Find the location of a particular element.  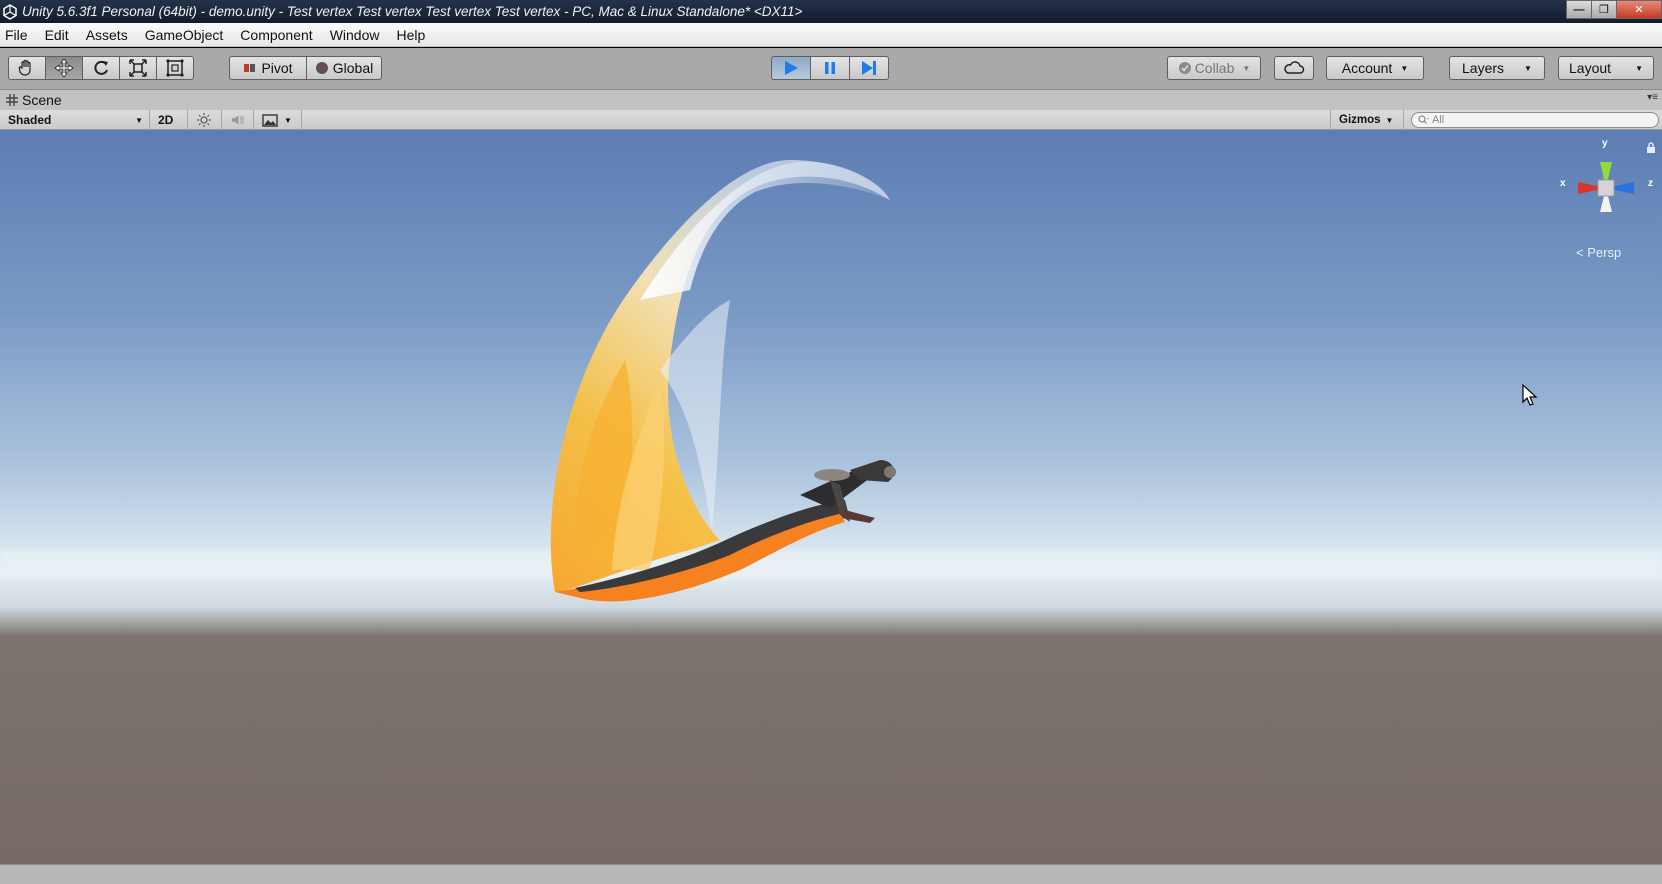

image-icon is located at coordinates (270, 120).